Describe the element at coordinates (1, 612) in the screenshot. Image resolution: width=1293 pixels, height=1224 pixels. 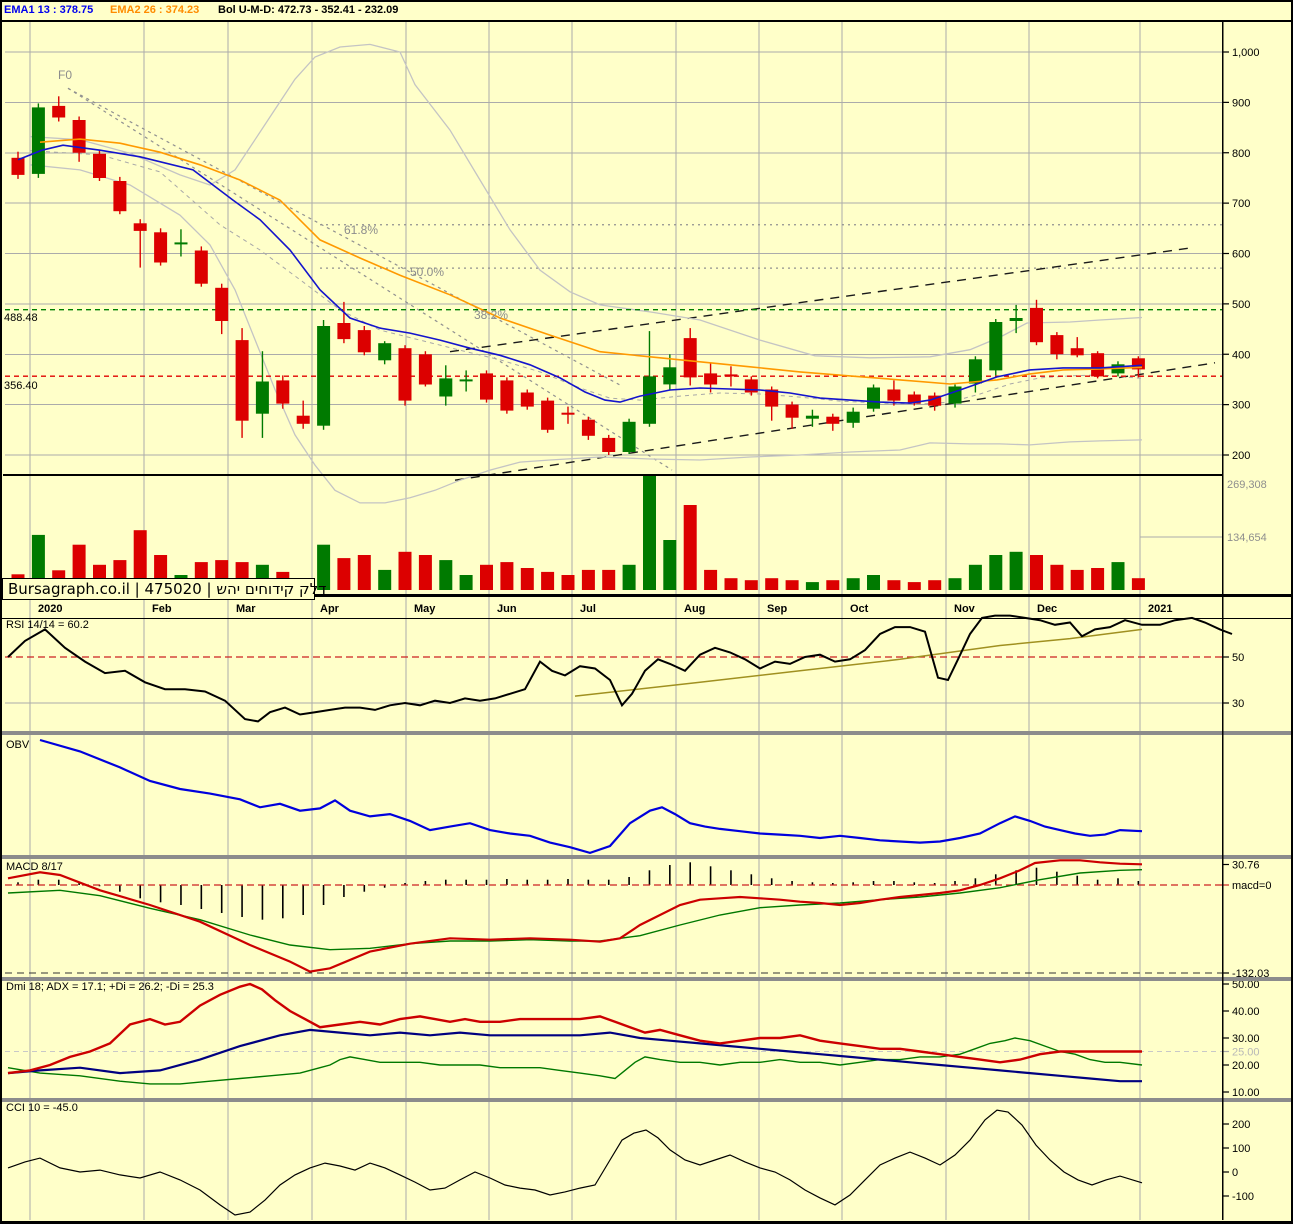
I see `left-border` at that location.